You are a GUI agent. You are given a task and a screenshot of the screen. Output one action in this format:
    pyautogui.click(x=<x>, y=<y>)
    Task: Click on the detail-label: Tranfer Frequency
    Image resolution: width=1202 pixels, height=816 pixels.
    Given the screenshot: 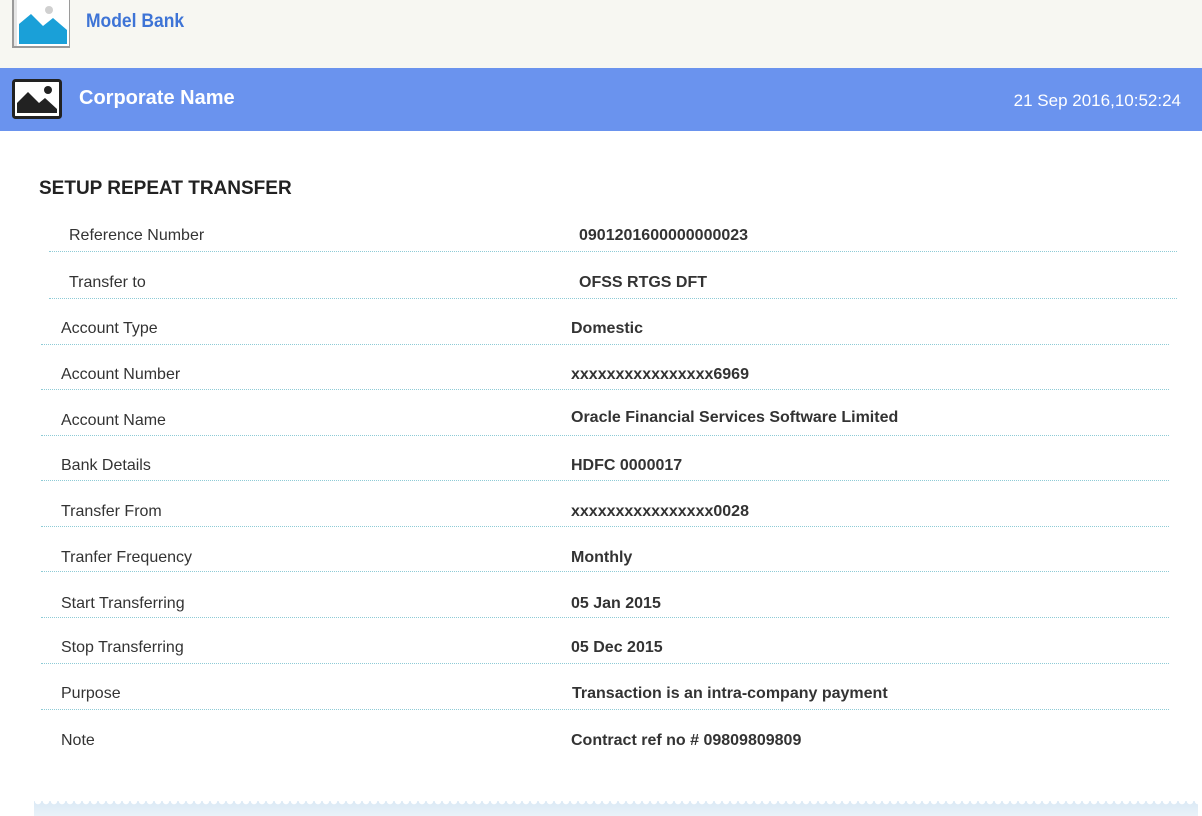 What is the action you would take?
    pyautogui.click(x=127, y=557)
    